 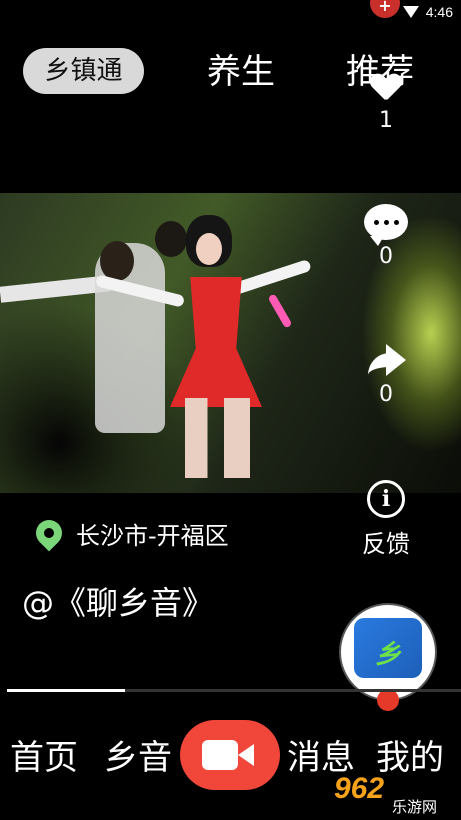 What do you see at coordinates (386, 499) in the screenshot?
I see `info-icon: i` at bounding box center [386, 499].